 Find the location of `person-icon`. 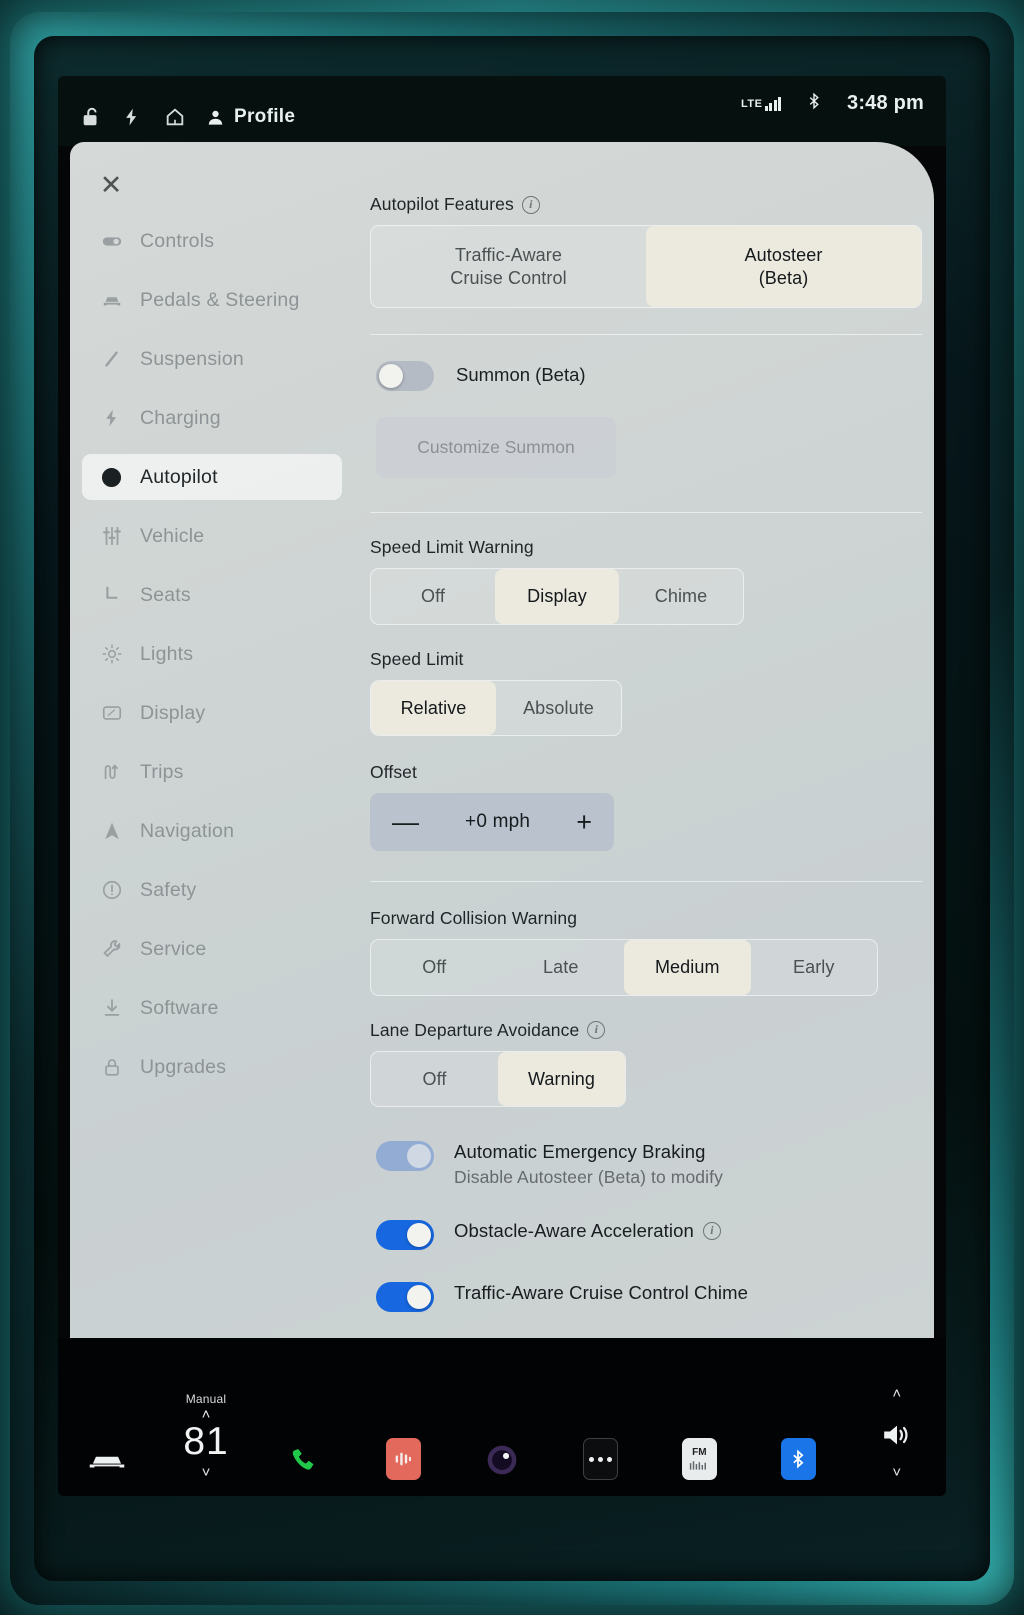

person-icon is located at coordinates (215, 117).